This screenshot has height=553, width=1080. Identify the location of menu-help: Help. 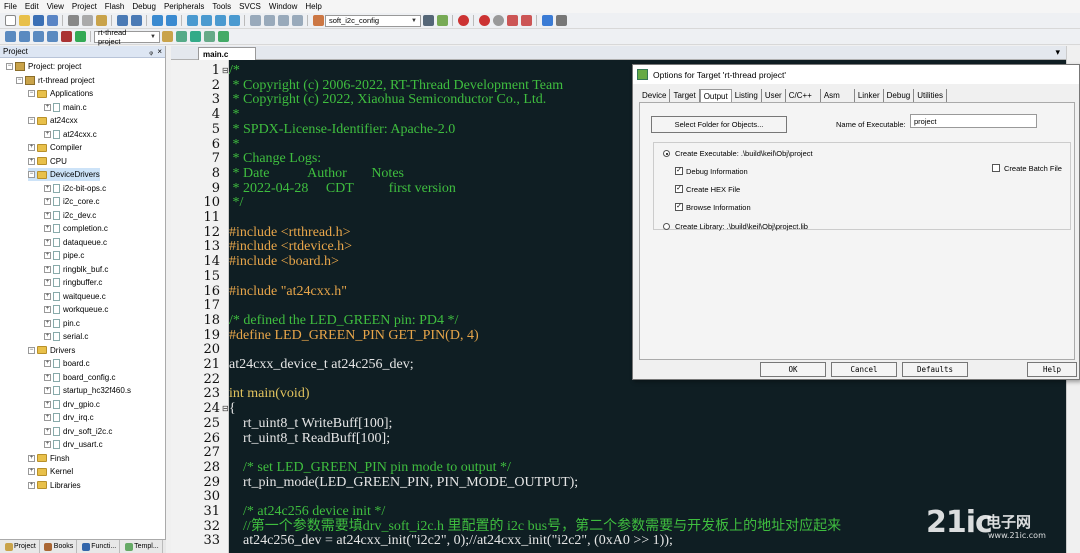
(313, 6).